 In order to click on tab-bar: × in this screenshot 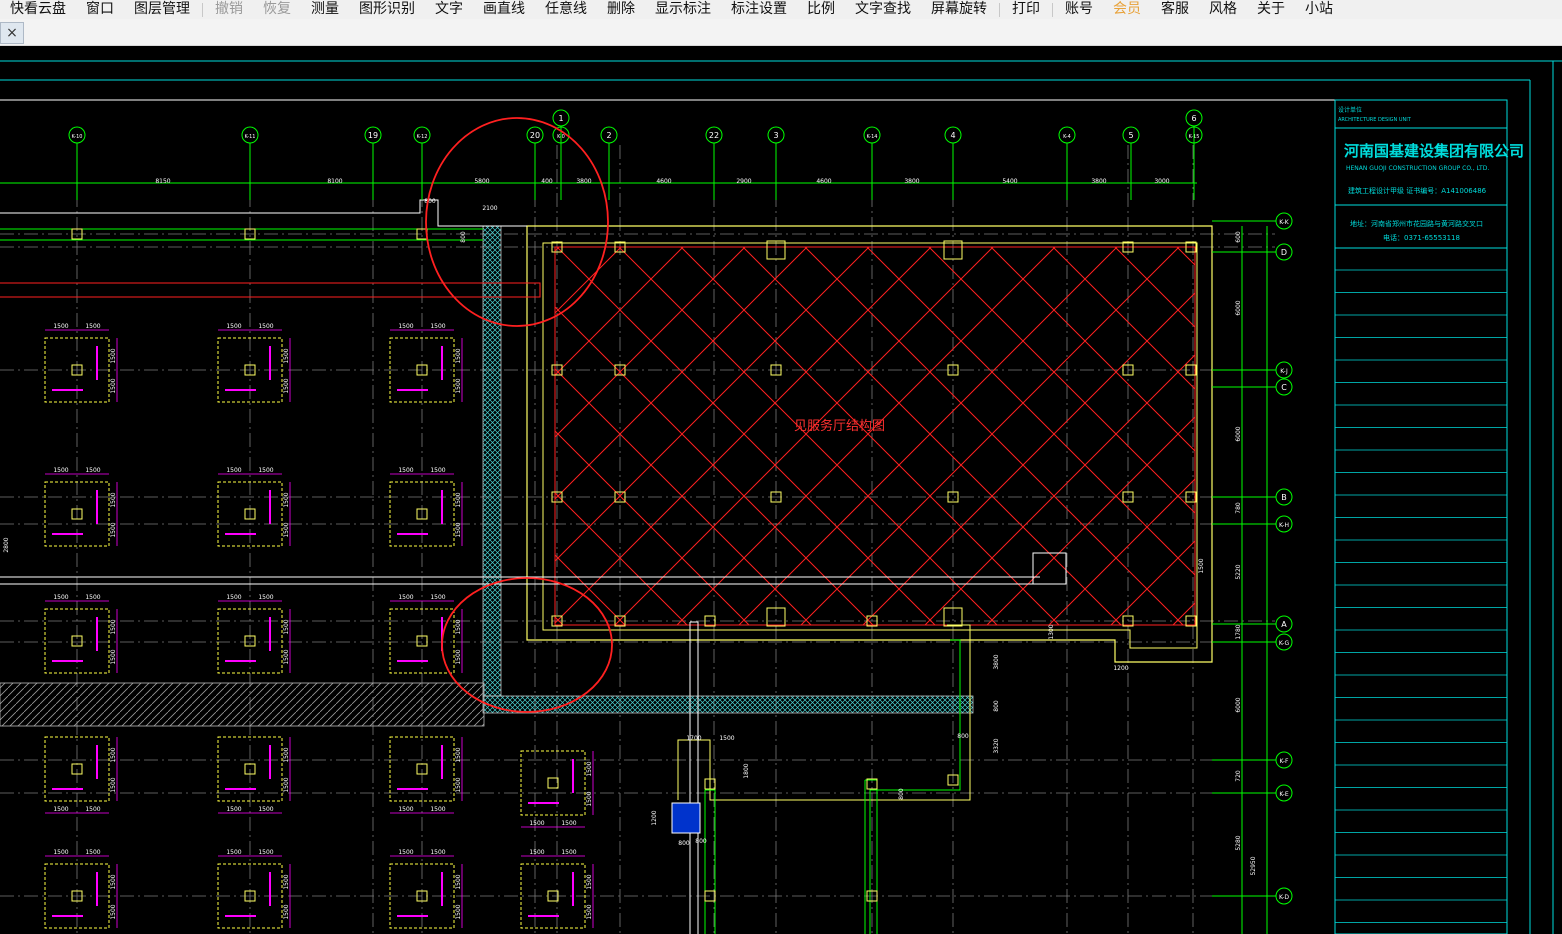, I will do `click(781, 32)`.